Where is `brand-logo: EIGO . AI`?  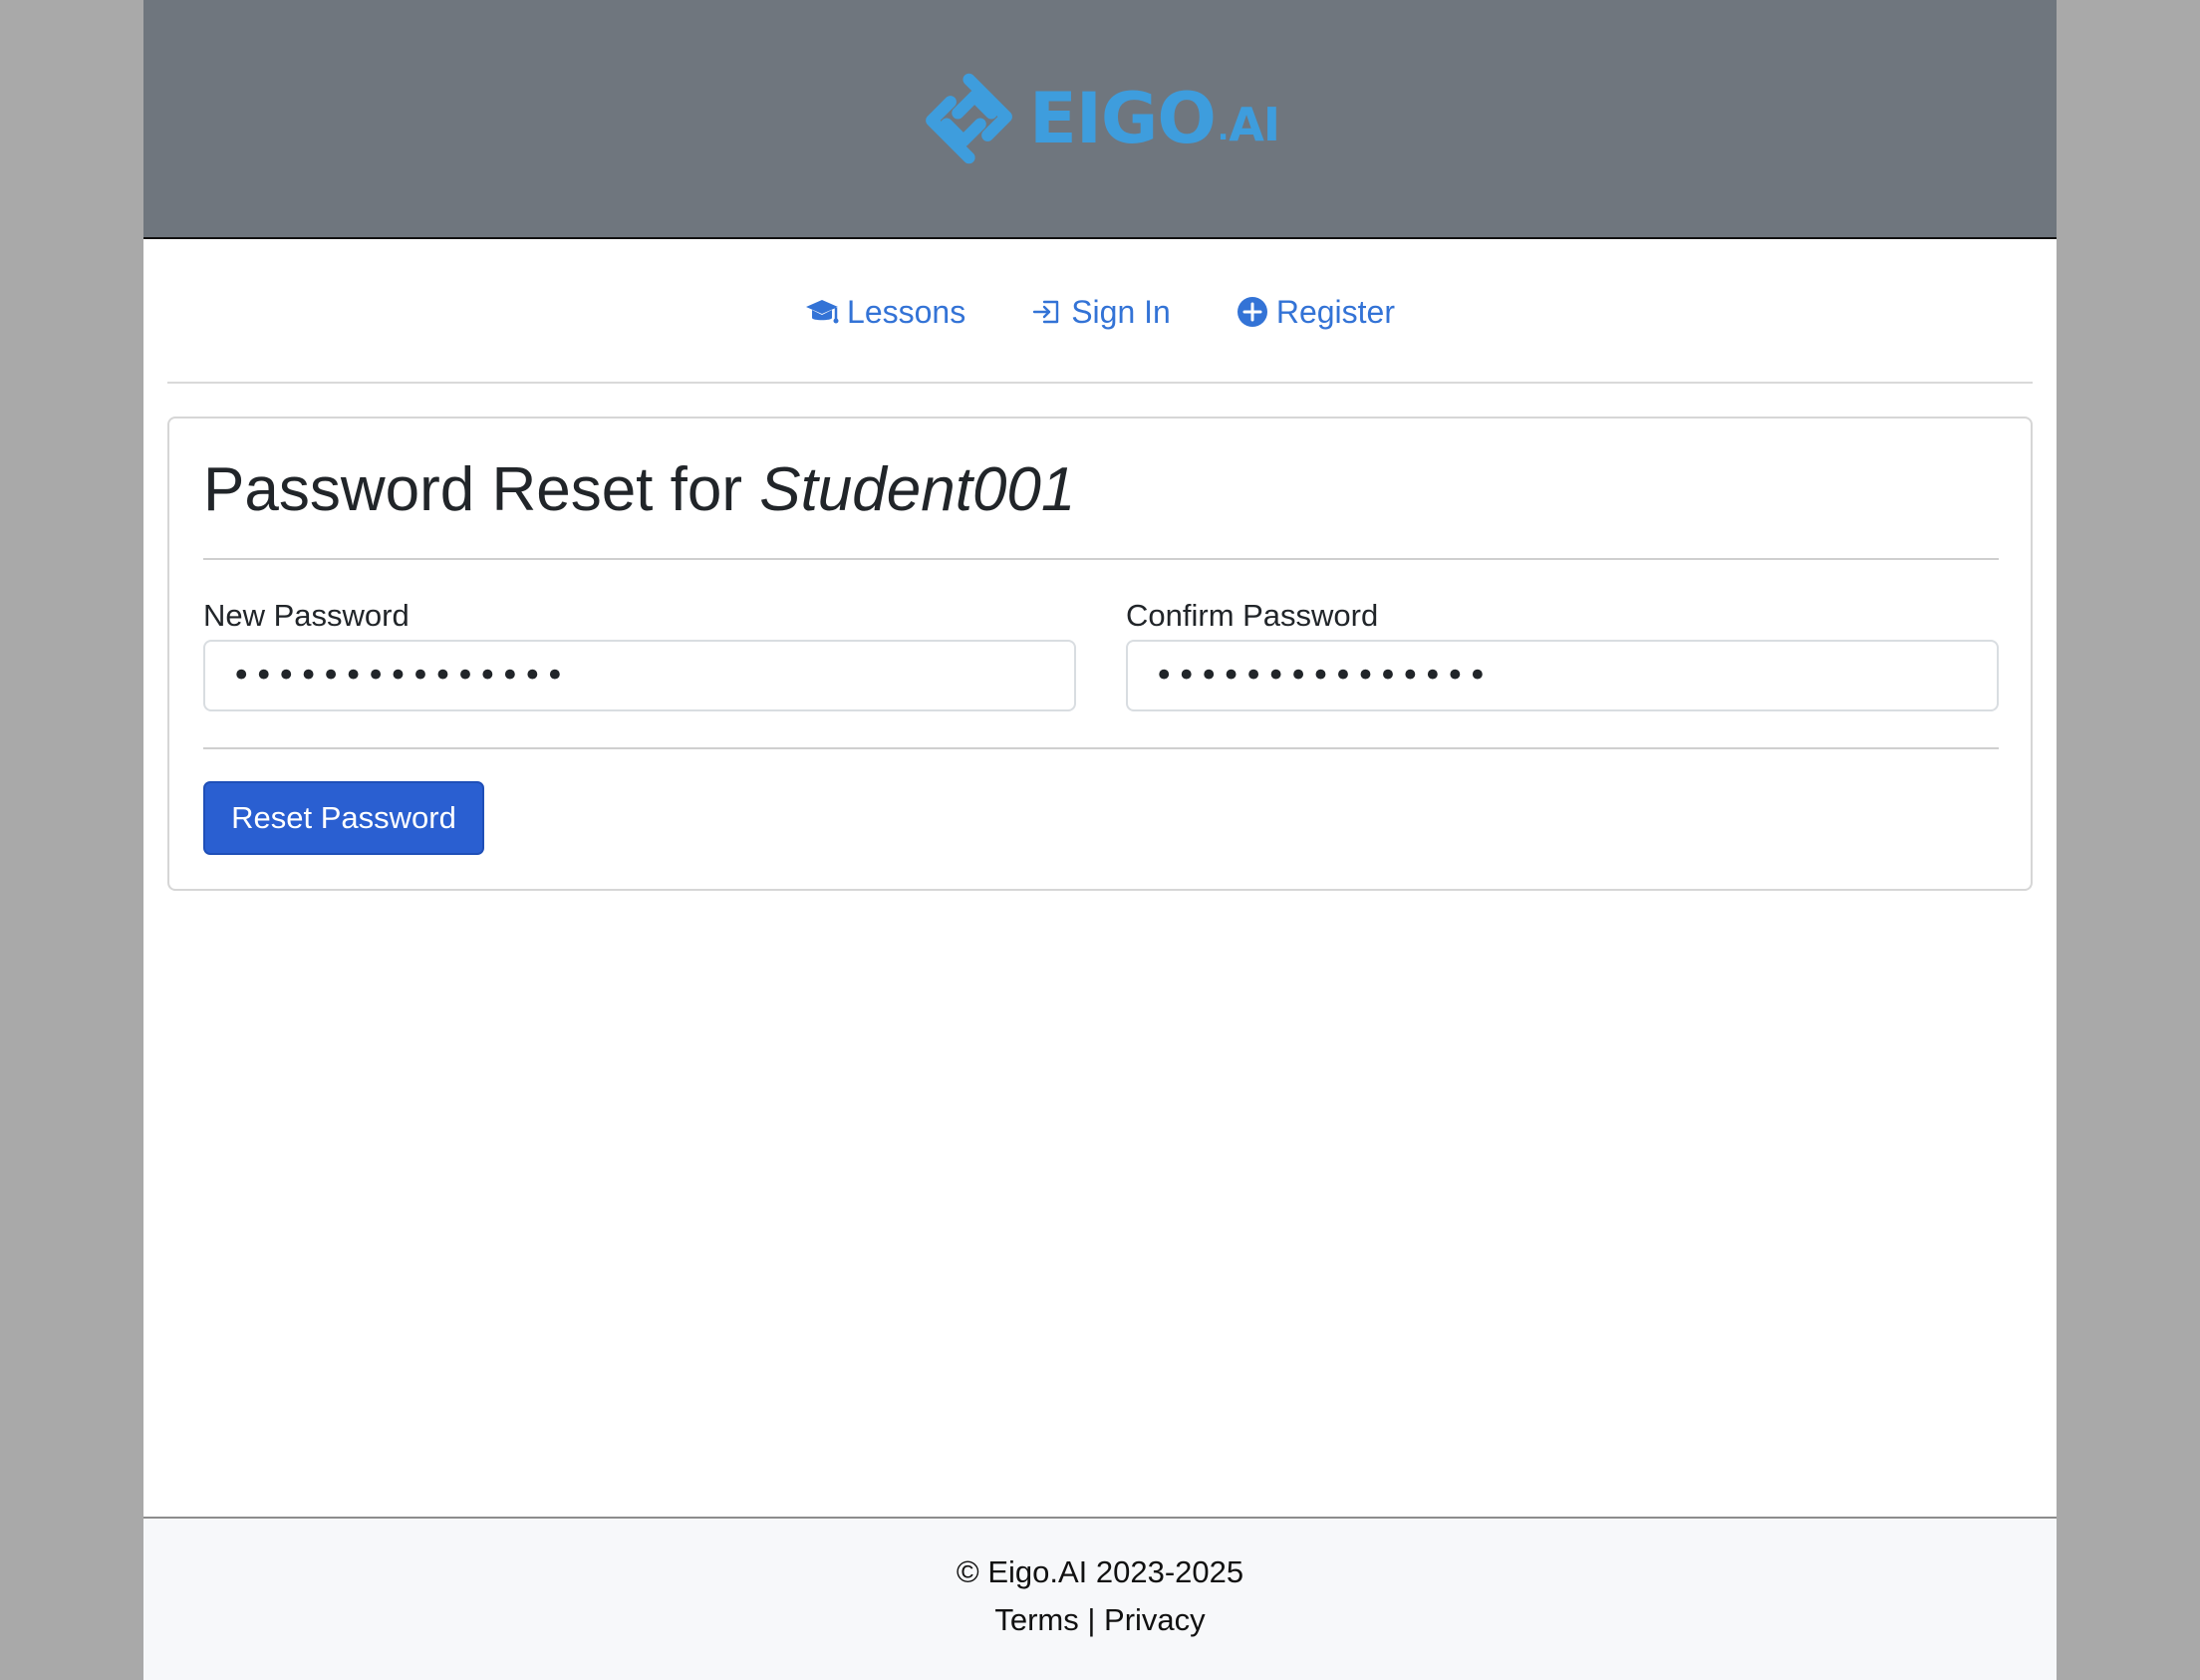
brand-logo: EIGO . AI is located at coordinates (1100, 118).